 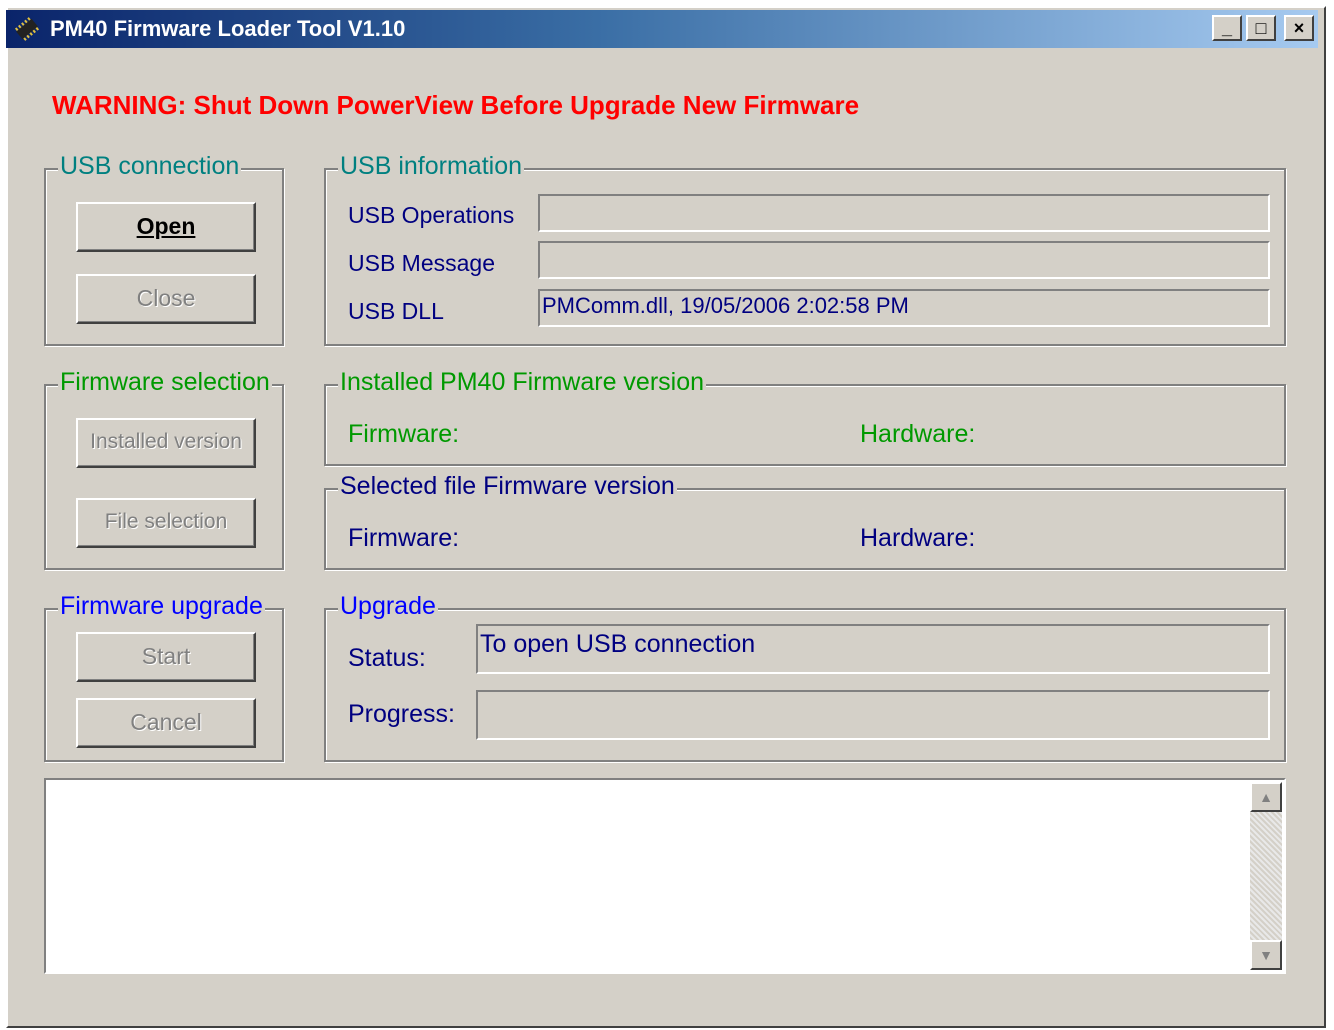 I want to click on close-button-label: Close, so click(x=166, y=298).